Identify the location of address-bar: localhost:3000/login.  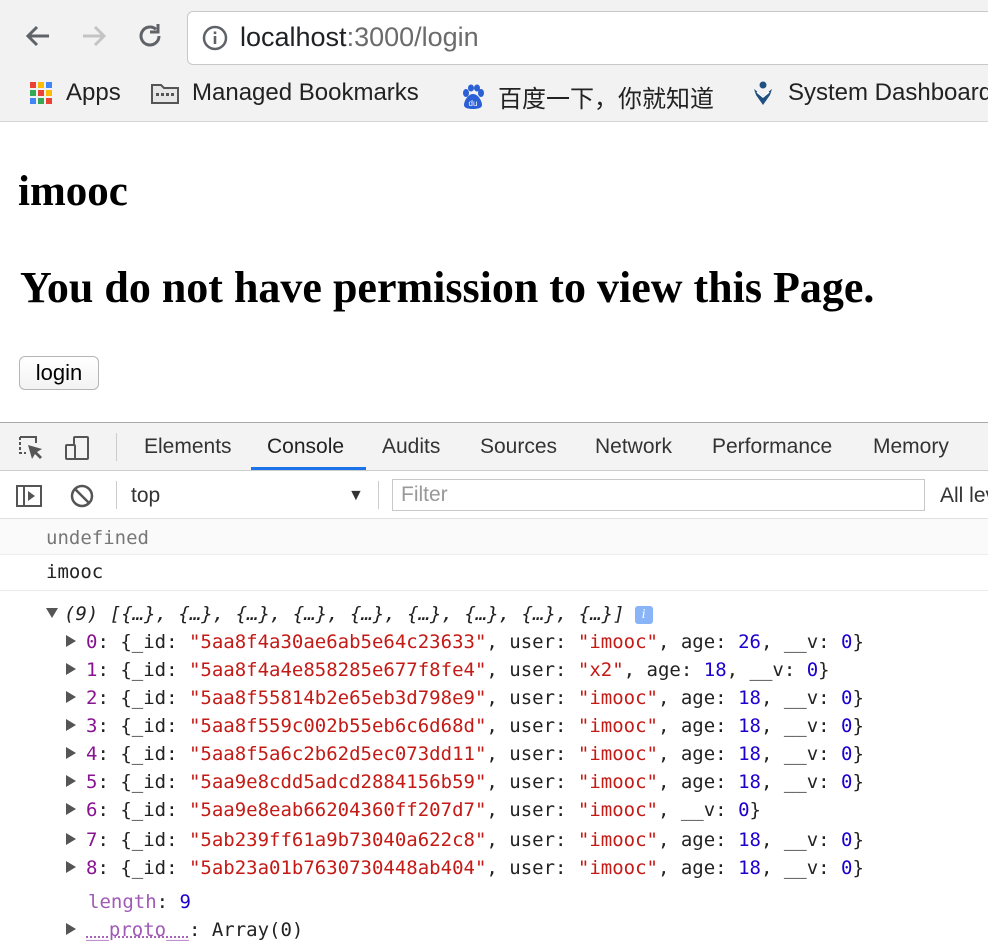
(587, 38).